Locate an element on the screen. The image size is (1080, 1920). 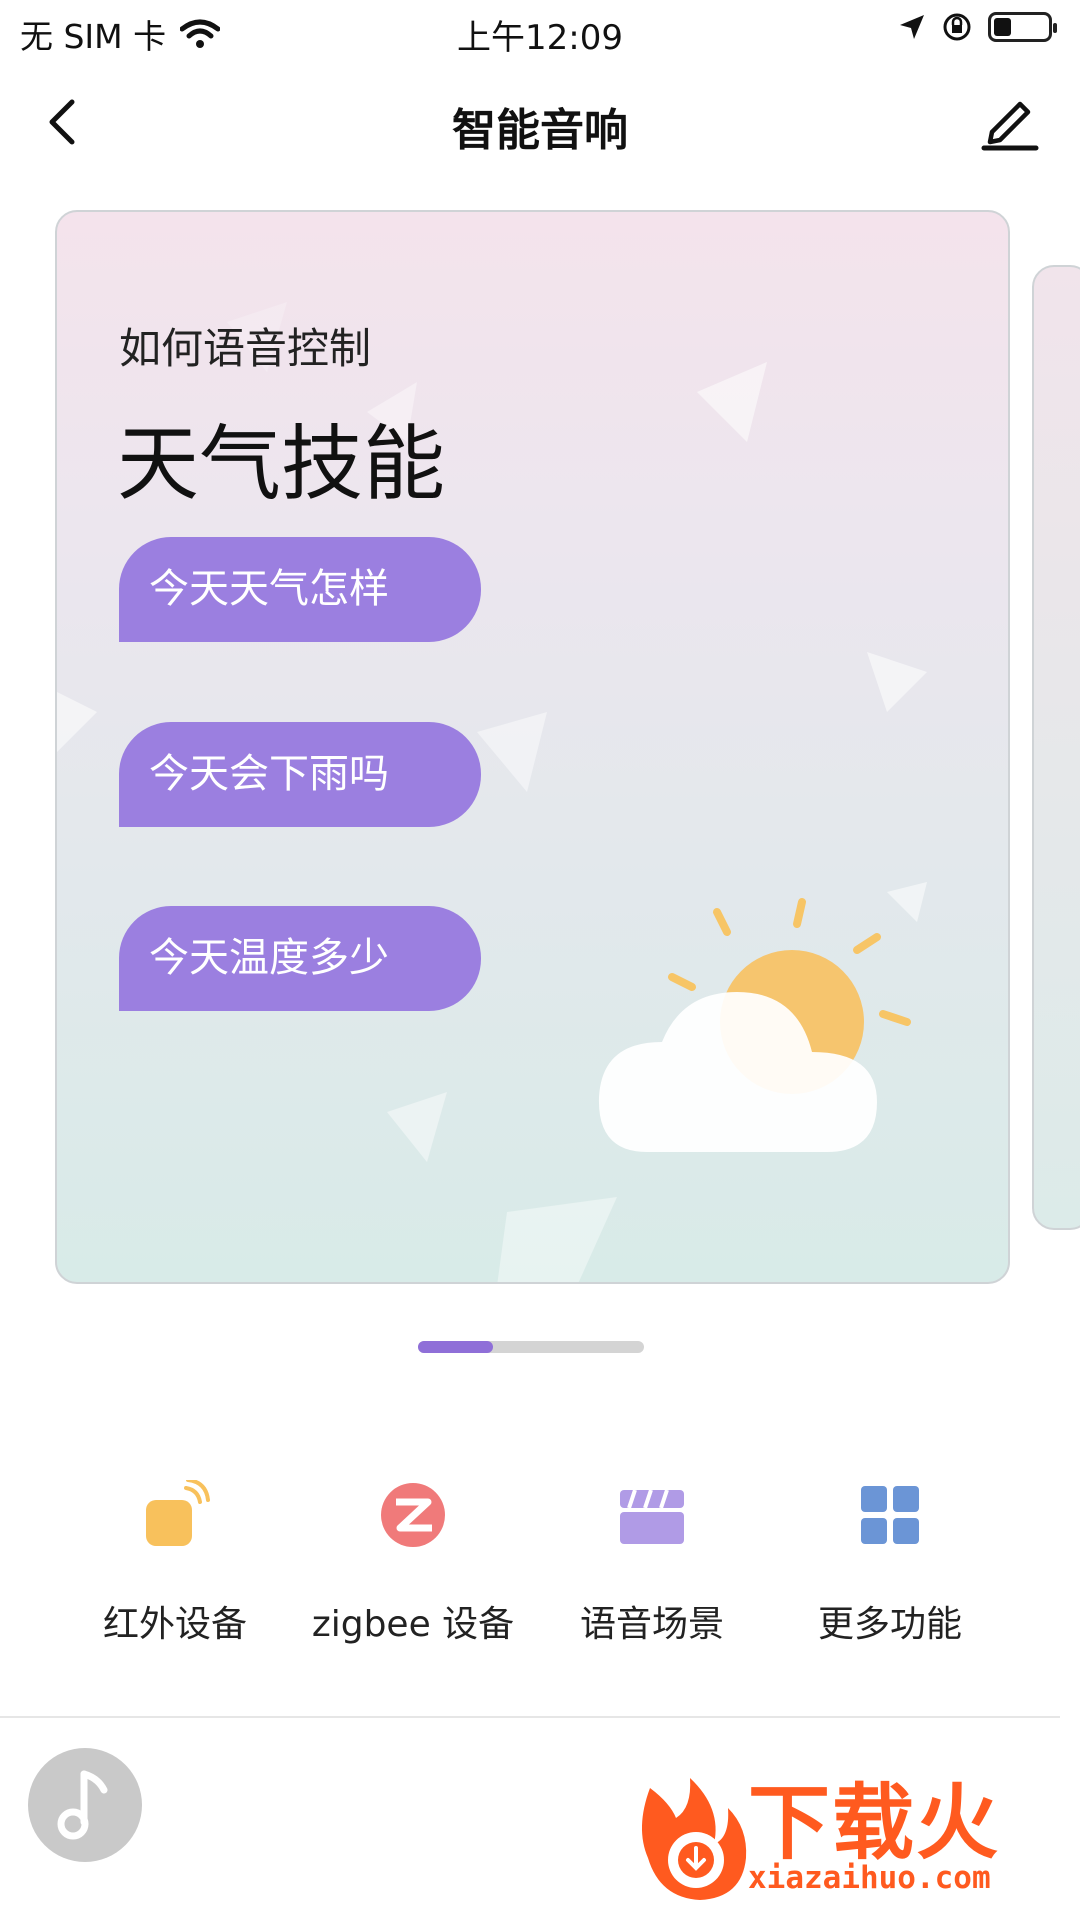
music-note-icon is located at coordinates (82, 1805).